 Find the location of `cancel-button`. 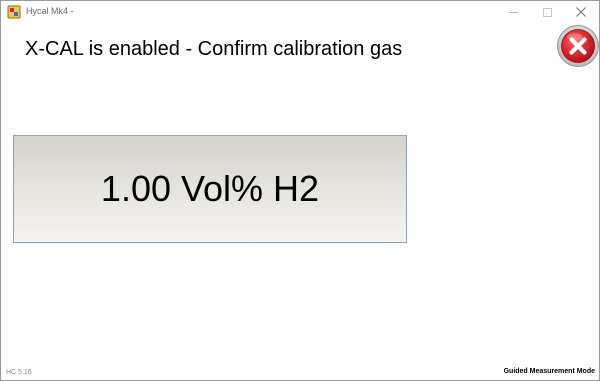

cancel-button is located at coordinates (577, 46).